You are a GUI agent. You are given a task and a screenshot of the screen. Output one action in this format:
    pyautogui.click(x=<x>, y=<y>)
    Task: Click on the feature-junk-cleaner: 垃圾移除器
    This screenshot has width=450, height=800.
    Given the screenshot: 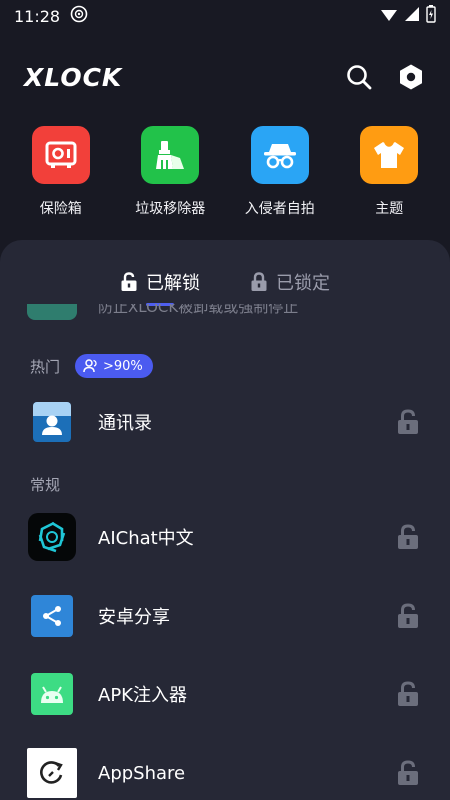 What is the action you would take?
    pyautogui.click(x=170, y=172)
    